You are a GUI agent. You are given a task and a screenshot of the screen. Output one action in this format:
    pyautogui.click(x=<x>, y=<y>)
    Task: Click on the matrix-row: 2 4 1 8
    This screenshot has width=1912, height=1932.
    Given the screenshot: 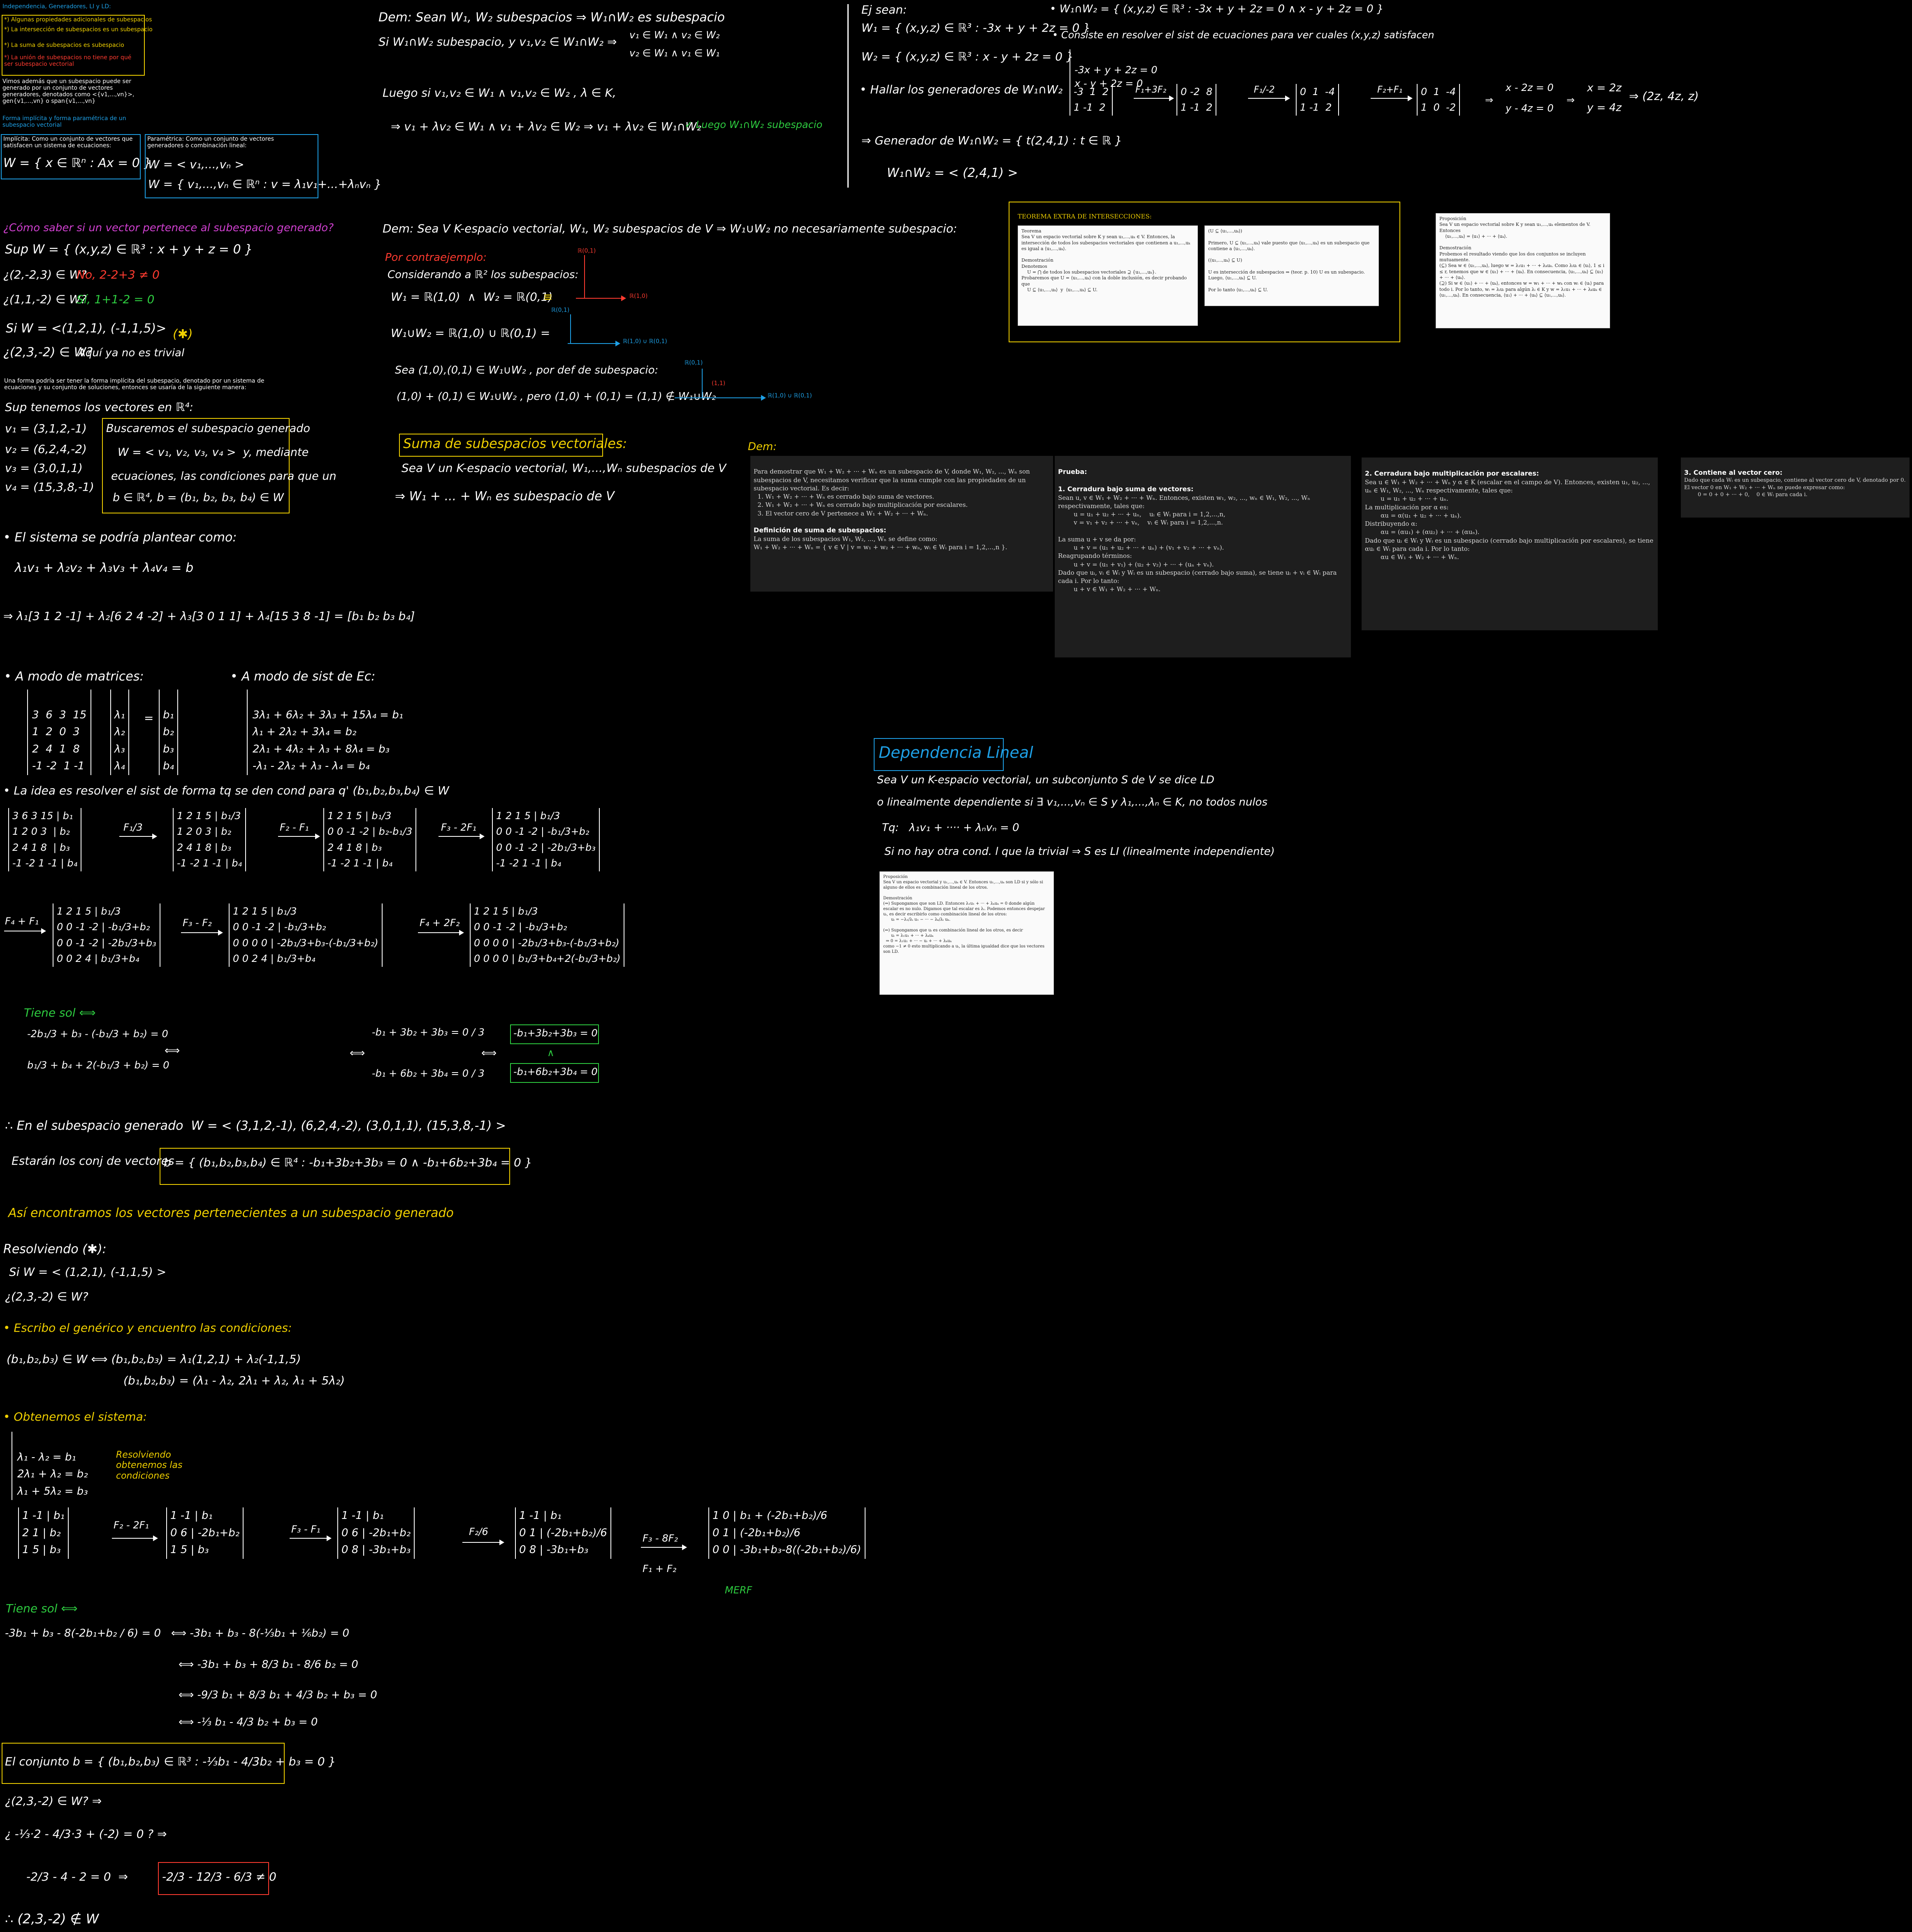 What is the action you would take?
    pyautogui.click(x=56, y=749)
    